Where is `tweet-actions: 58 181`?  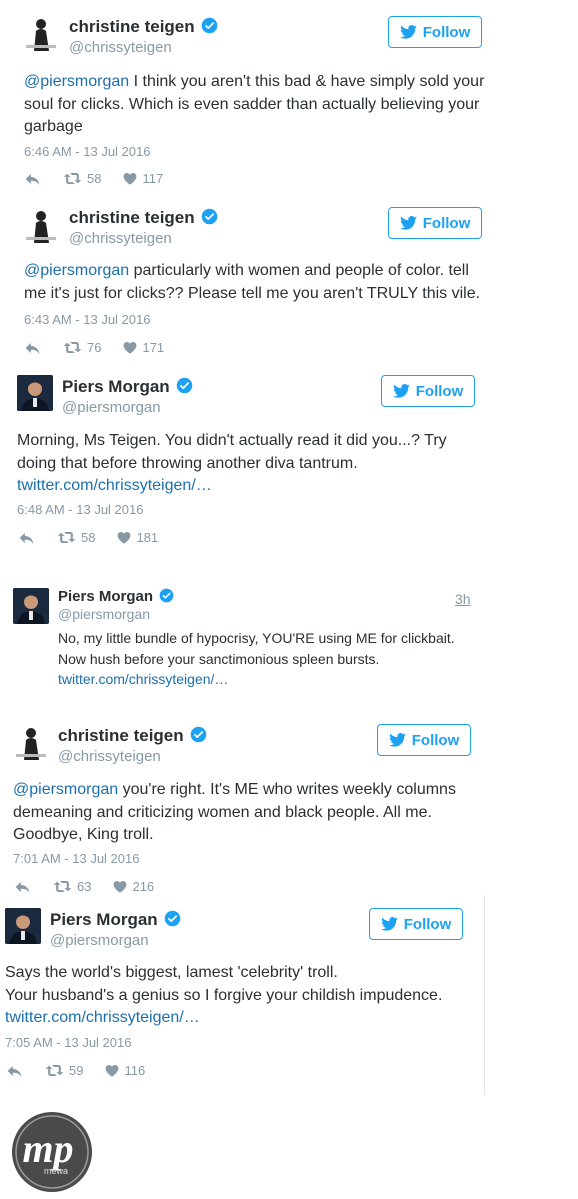 tweet-actions: 58 181 is located at coordinates (99, 537).